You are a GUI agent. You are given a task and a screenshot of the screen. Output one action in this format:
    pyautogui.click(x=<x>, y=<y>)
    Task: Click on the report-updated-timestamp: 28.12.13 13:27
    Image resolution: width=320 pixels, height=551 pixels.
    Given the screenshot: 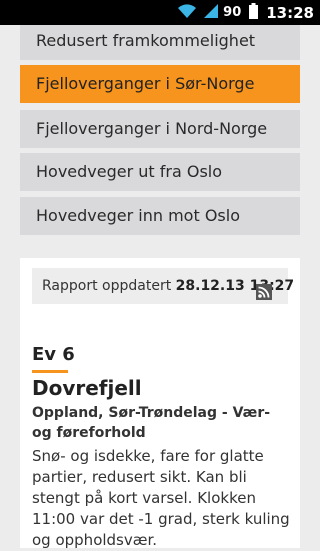 What is the action you would take?
    pyautogui.click(x=235, y=286)
    